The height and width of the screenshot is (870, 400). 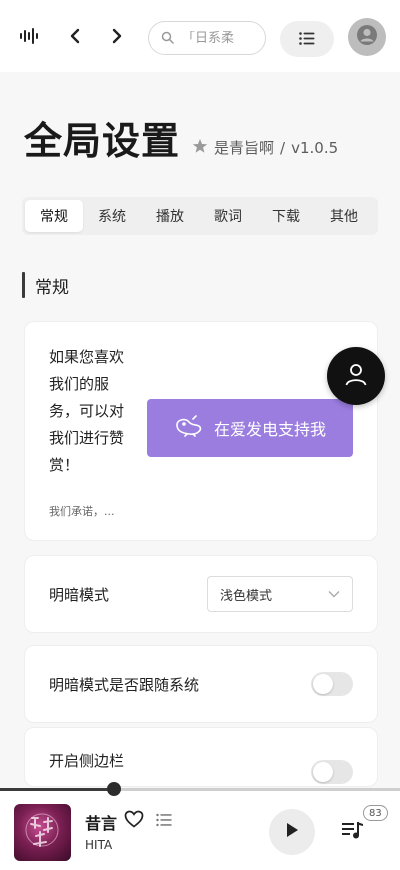 I want to click on afdian-button-label: 在爱发电支持我, so click(x=269, y=429).